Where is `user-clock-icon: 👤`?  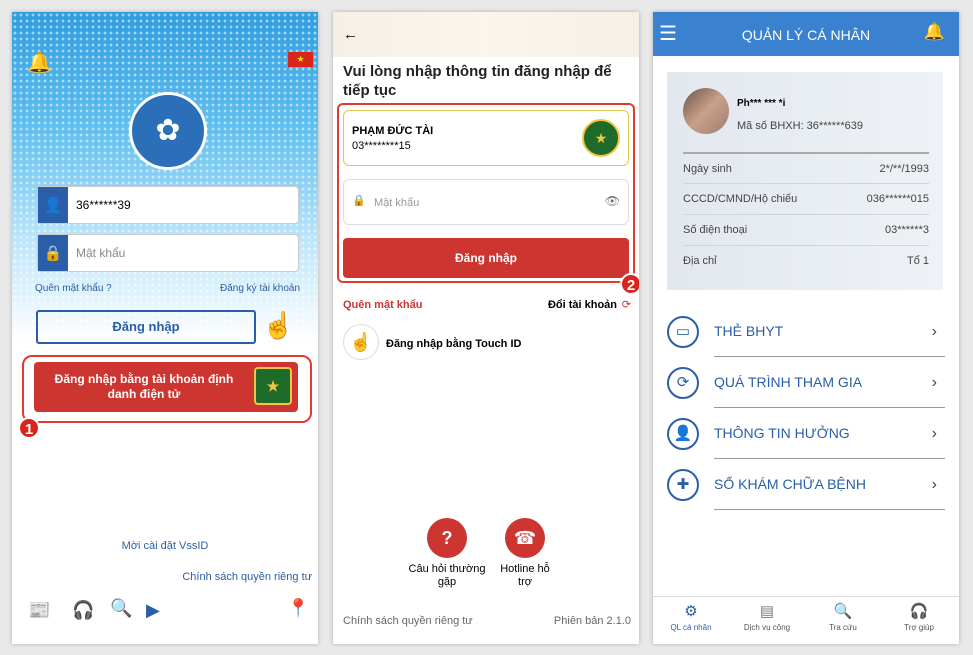
user-clock-icon: 👤 is located at coordinates (683, 433).